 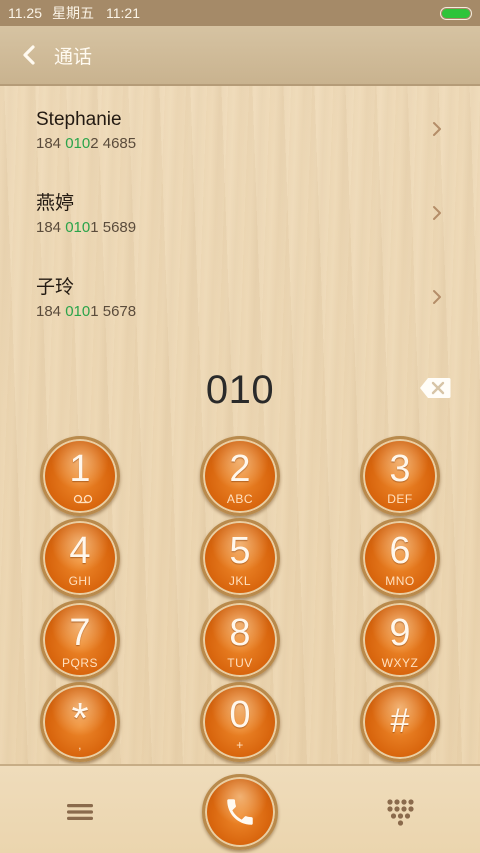 What do you see at coordinates (80, 640) in the screenshot?
I see `key-7: 7 PQRS` at bounding box center [80, 640].